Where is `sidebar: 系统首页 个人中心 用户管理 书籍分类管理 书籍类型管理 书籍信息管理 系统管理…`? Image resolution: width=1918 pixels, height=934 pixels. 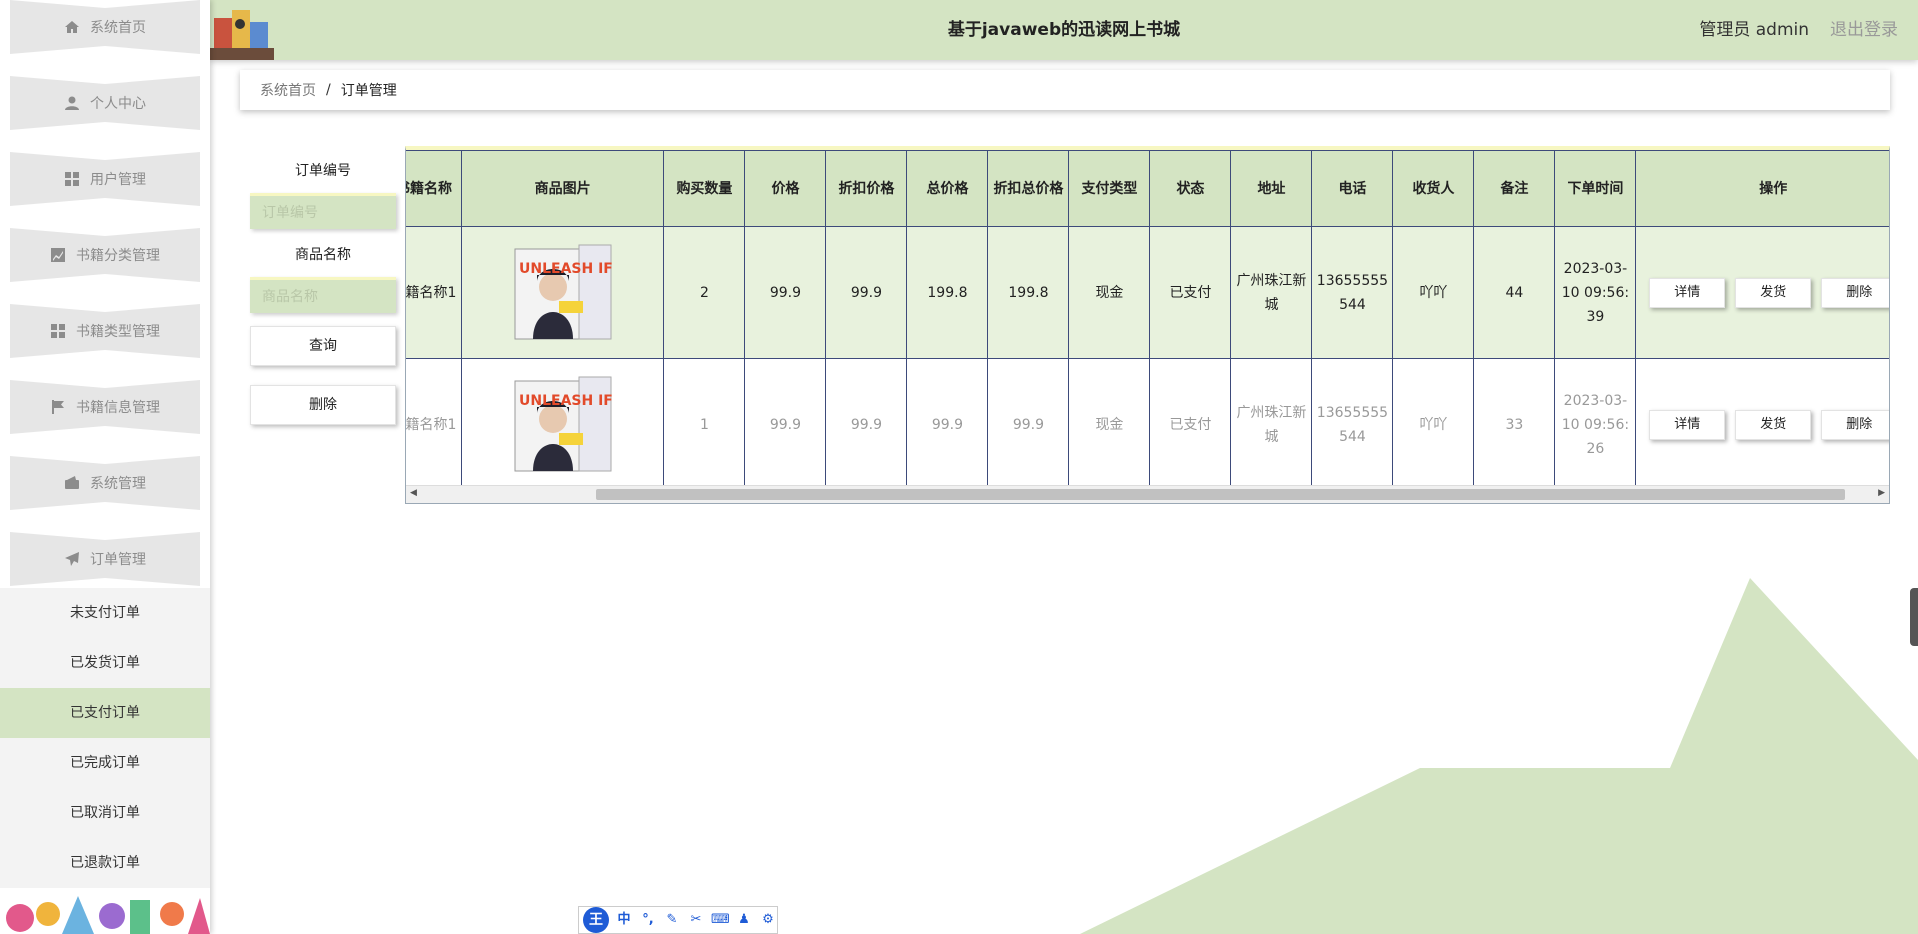
sidebar: 系统首页 个人中心 用户管理 书籍分类管理 书籍类型管理 书籍信息管理 系统管理… is located at coordinates (105, 467).